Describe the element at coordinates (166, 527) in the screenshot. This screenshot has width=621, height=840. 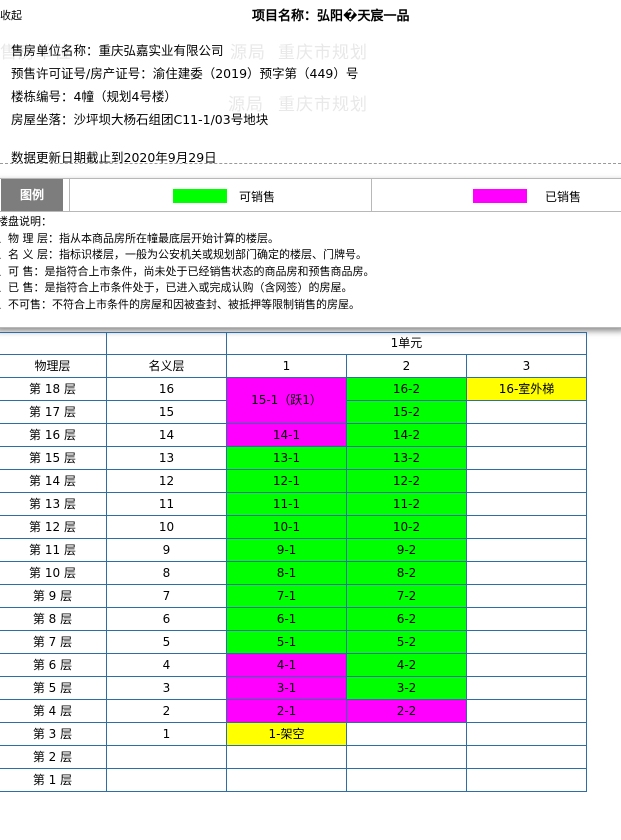
I see `nominal-floor-label: 10` at that location.